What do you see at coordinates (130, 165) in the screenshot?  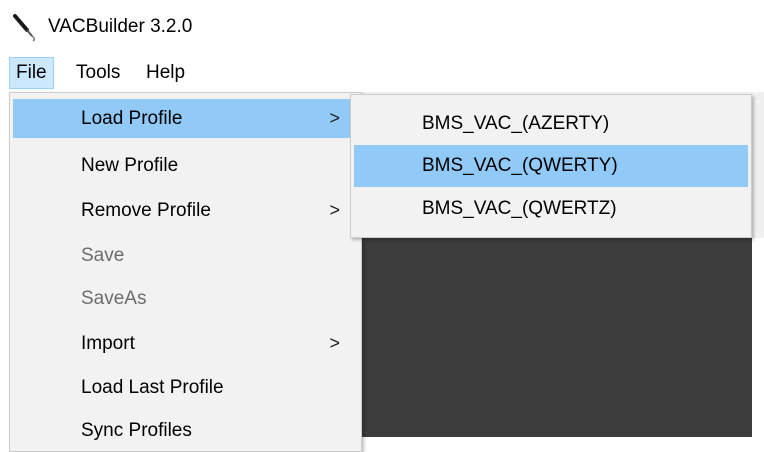 I see `menu-item-label: New Profile` at bounding box center [130, 165].